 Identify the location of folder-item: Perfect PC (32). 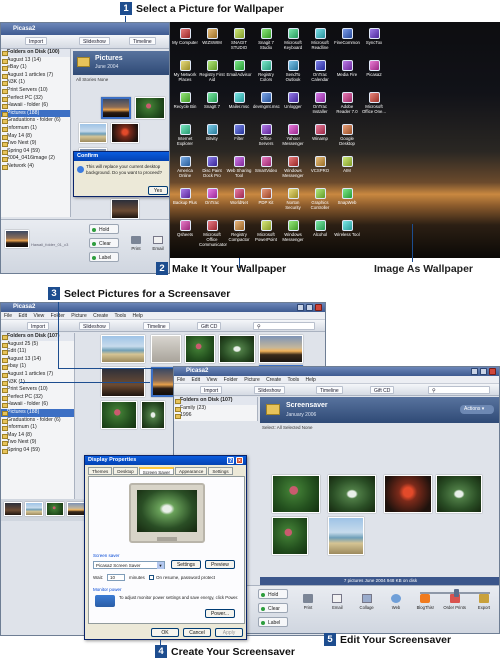
(35, 99).